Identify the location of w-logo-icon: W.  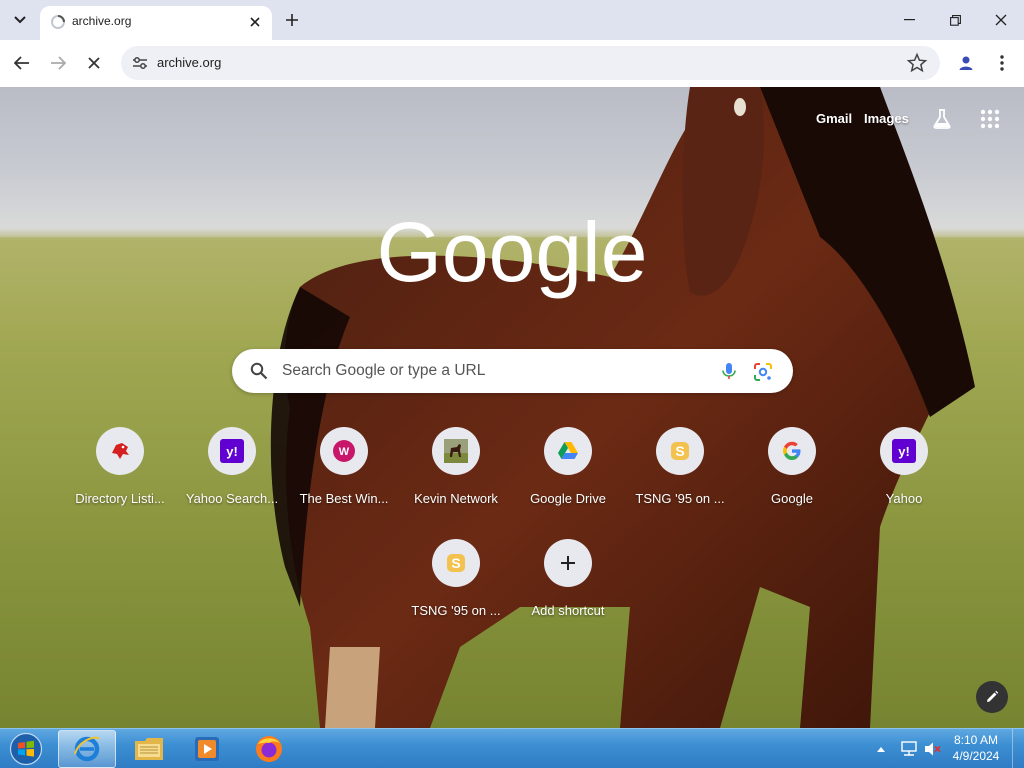
(344, 451).